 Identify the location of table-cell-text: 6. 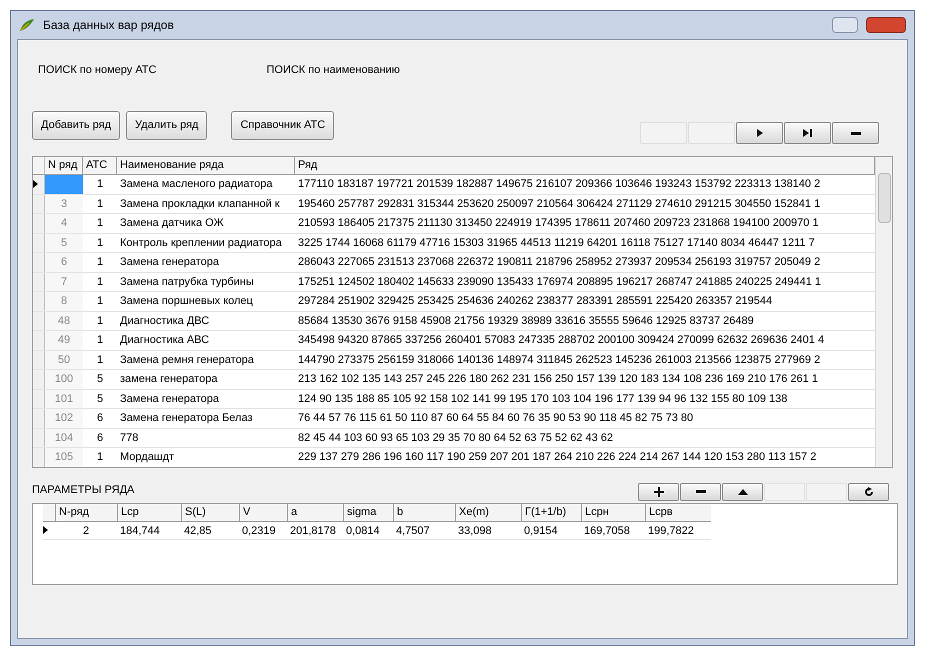
(100, 418).